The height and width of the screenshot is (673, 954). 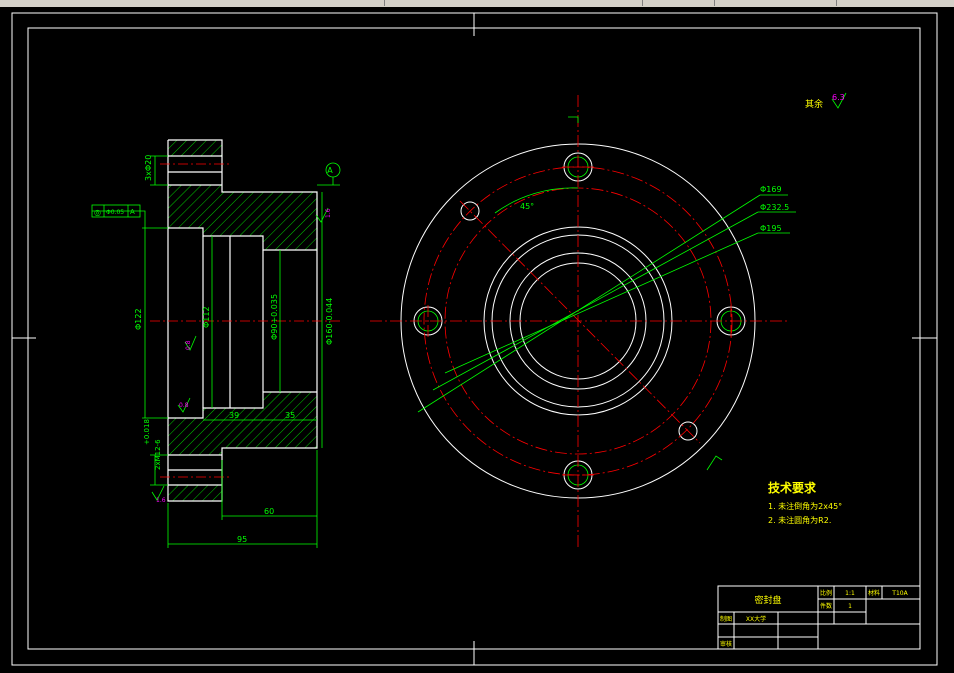 What do you see at coordinates (771, 189) in the screenshot?
I see `dim-d1: Φ169` at bounding box center [771, 189].